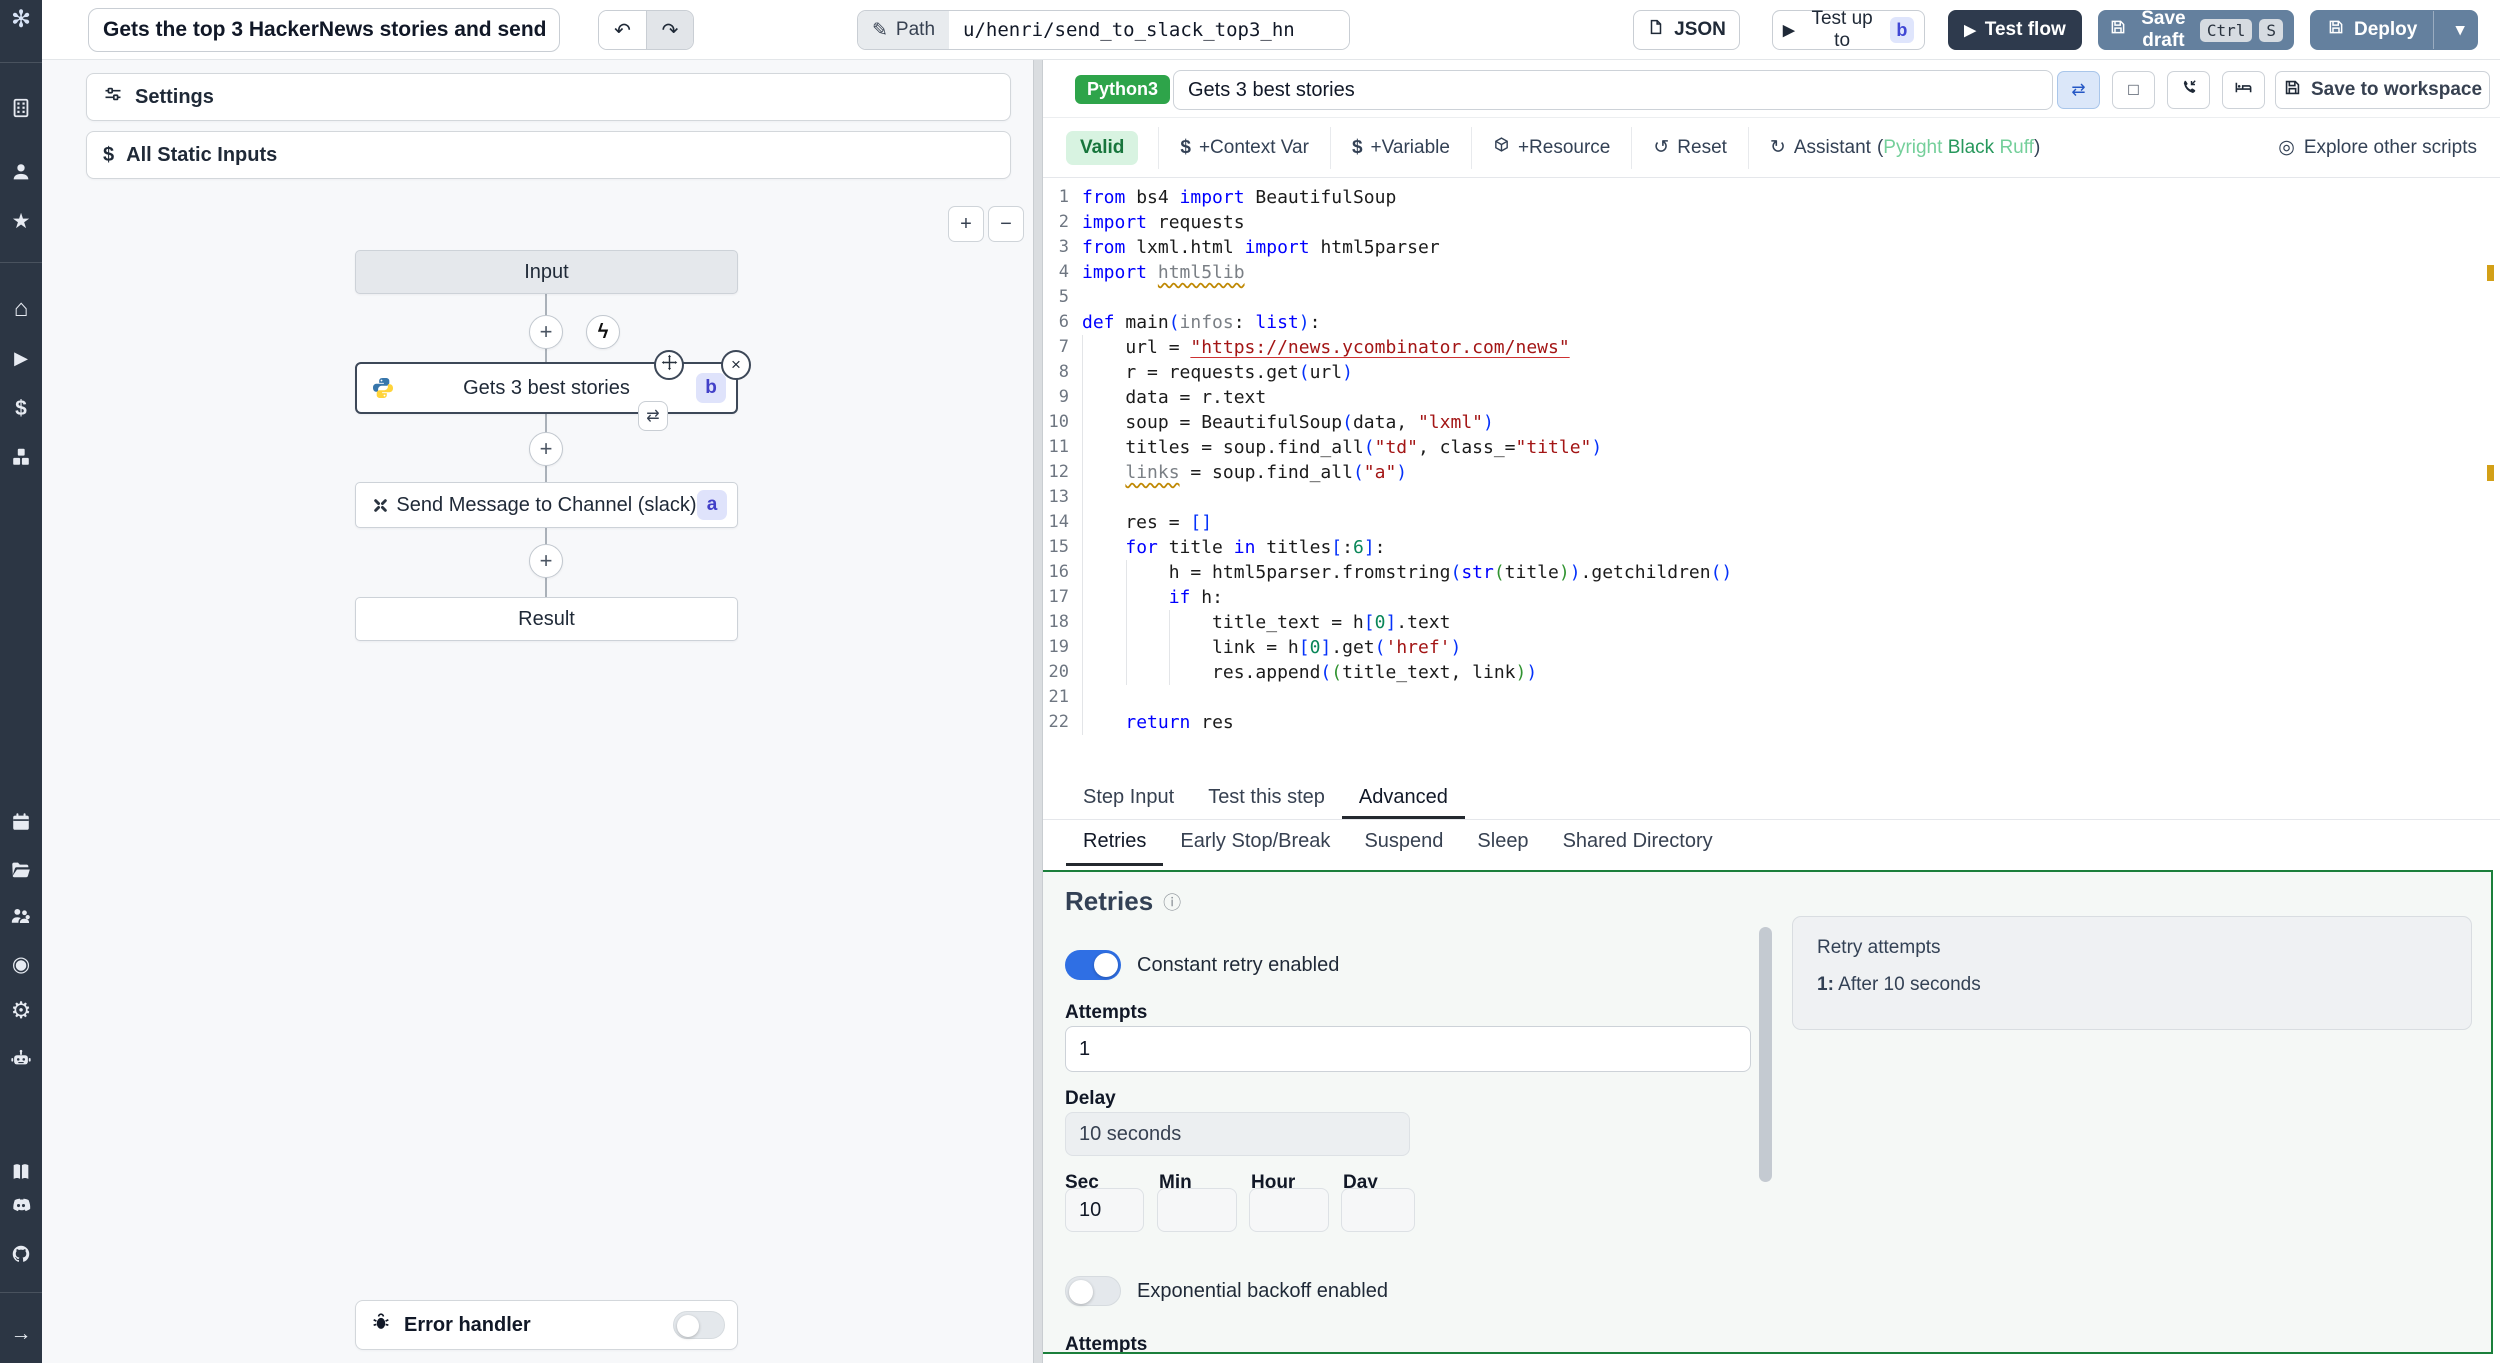 The width and height of the screenshot is (2500, 1363). I want to click on save-draft-button: Save draft Ctrl S, so click(2196, 29).